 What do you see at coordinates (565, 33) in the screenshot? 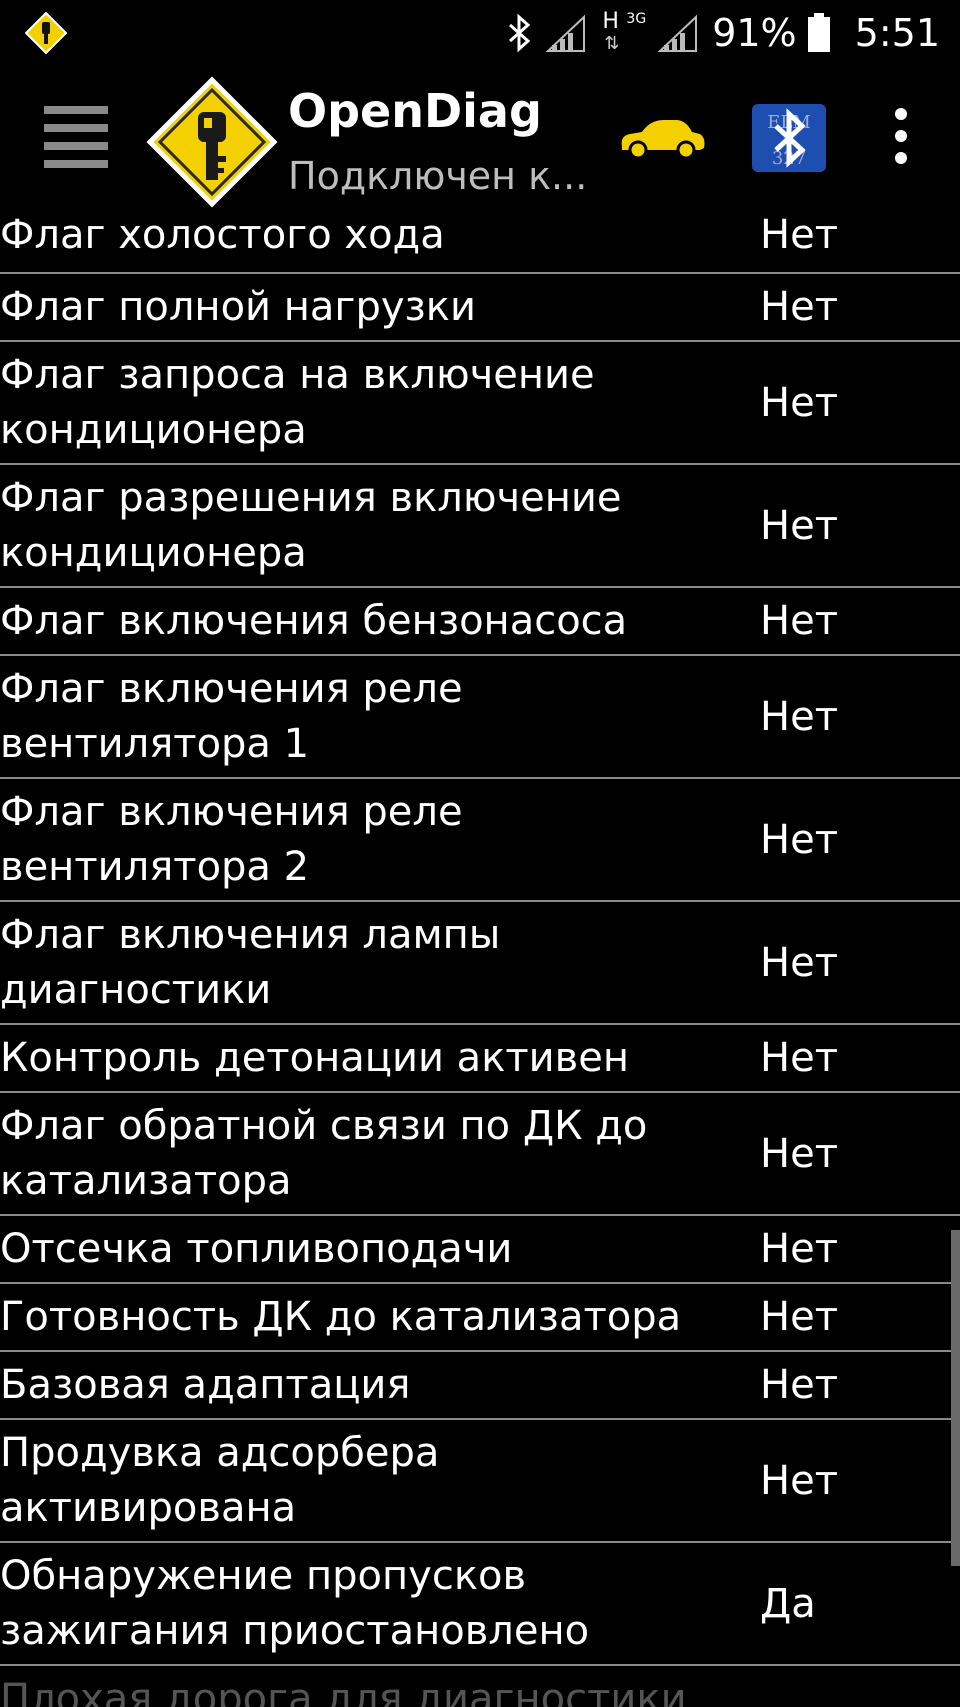
I see `signal-icon` at bounding box center [565, 33].